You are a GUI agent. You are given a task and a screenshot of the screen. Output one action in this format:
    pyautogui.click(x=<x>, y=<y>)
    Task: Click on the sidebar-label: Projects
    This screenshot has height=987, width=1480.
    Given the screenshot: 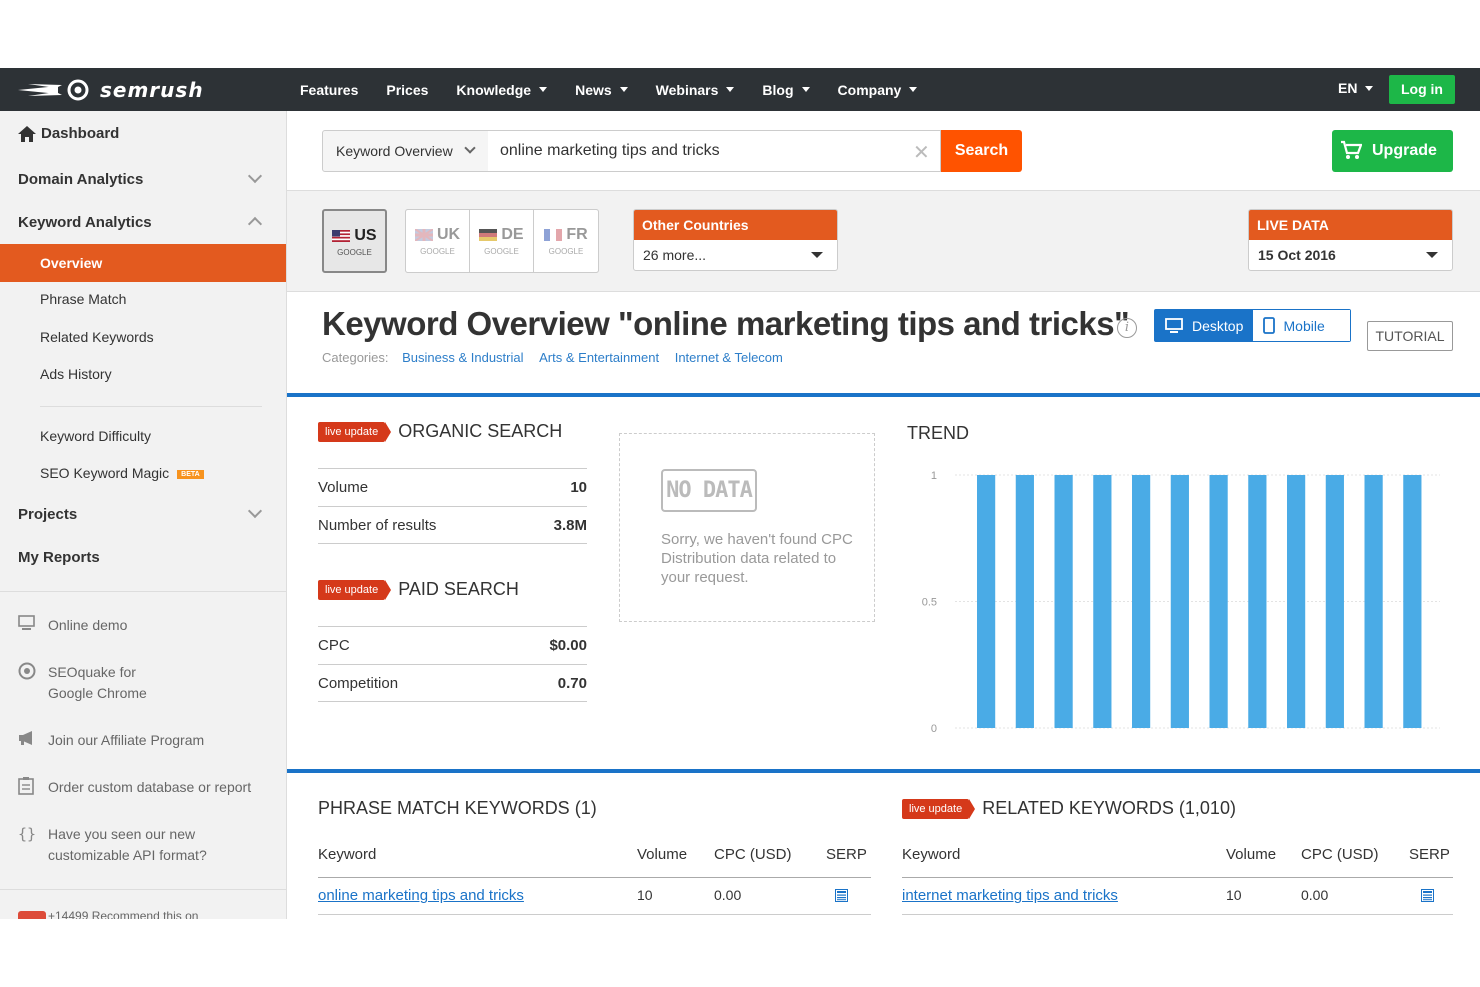 What is the action you would take?
    pyautogui.click(x=48, y=514)
    